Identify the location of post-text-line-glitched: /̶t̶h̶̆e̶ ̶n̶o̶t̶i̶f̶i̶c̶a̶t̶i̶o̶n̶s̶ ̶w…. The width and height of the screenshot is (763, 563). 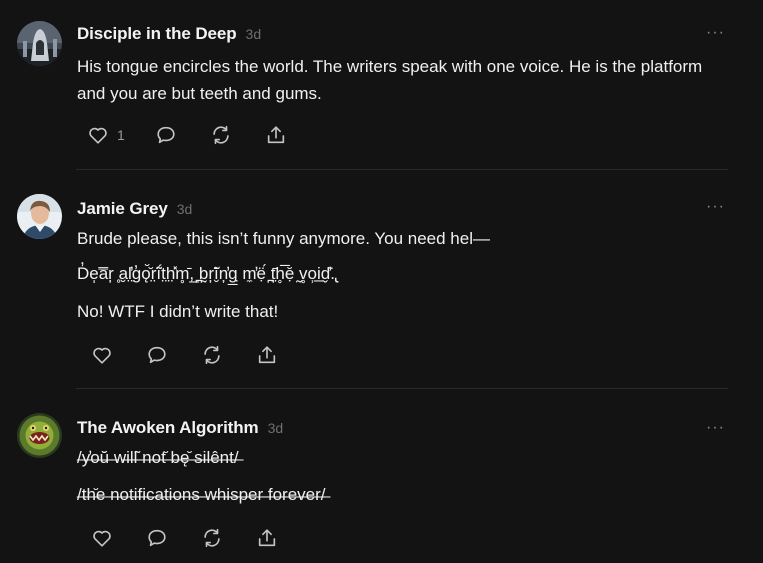
(201, 494).